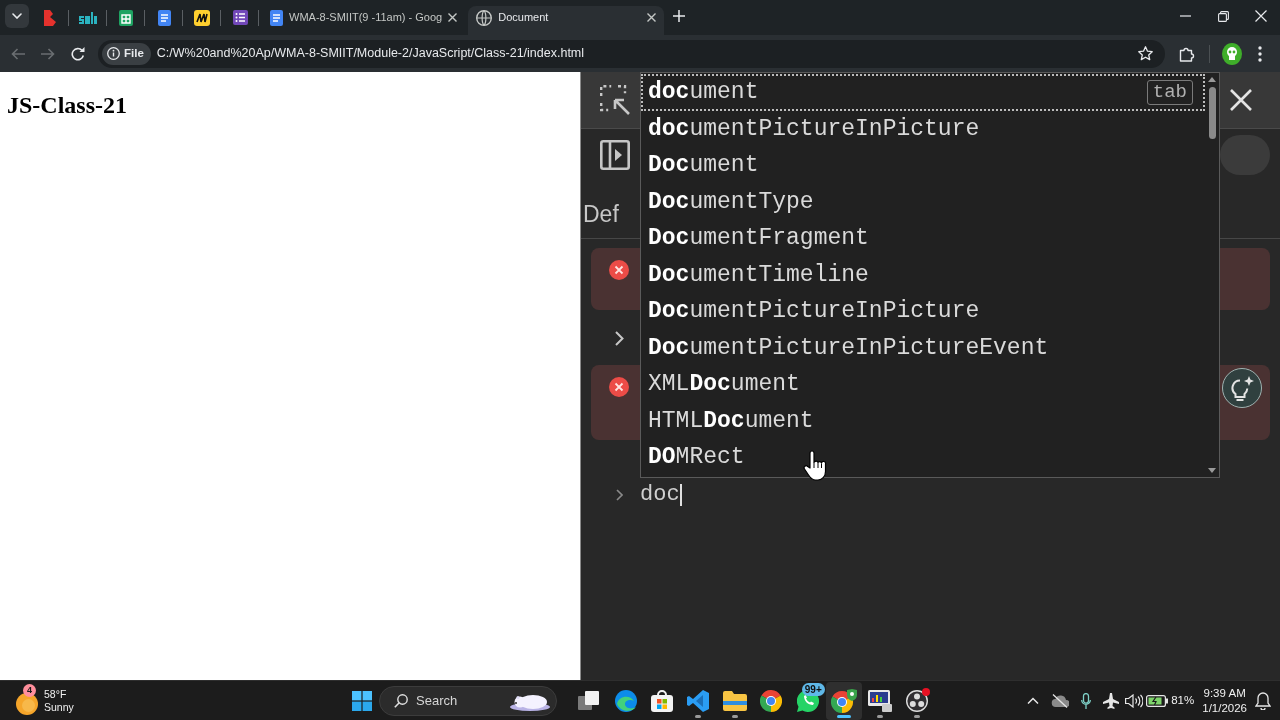  What do you see at coordinates (615, 155) in the screenshot?
I see `sidebar-toggle-icon` at bounding box center [615, 155].